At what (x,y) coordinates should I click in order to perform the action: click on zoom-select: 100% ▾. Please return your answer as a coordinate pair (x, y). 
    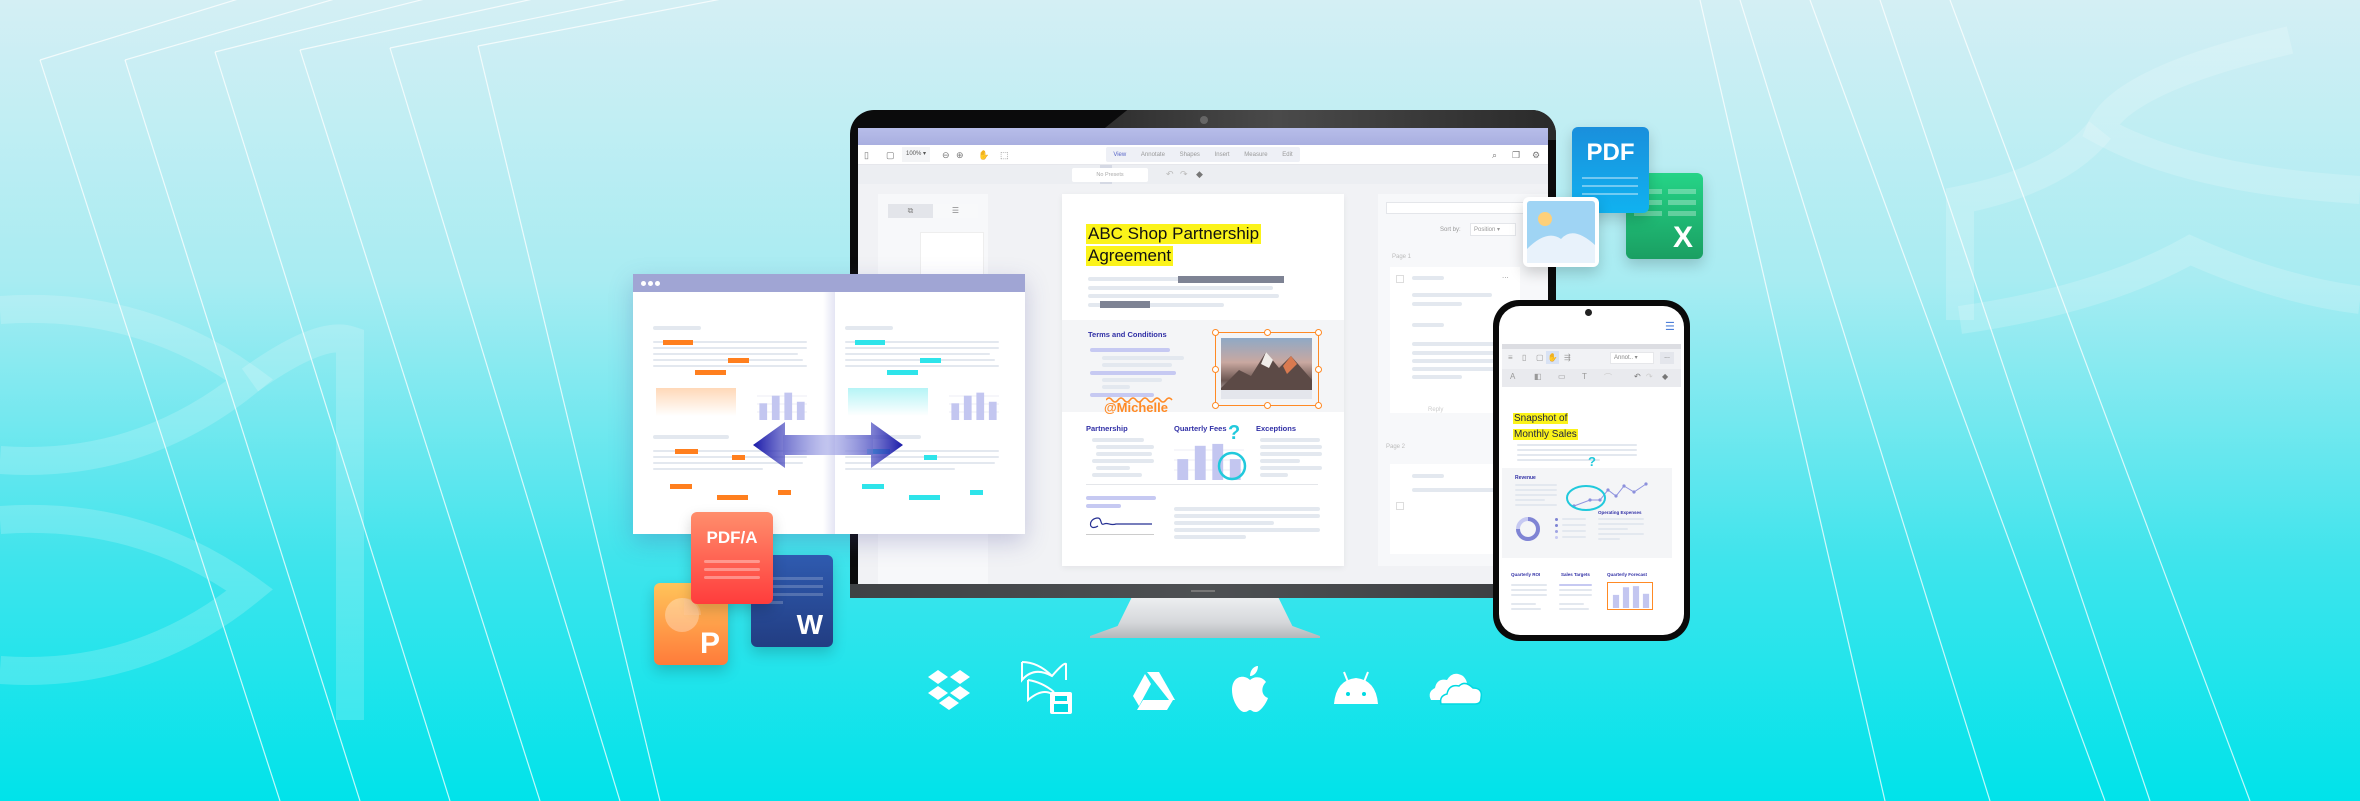
    Looking at the image, I should click on (916, 154).